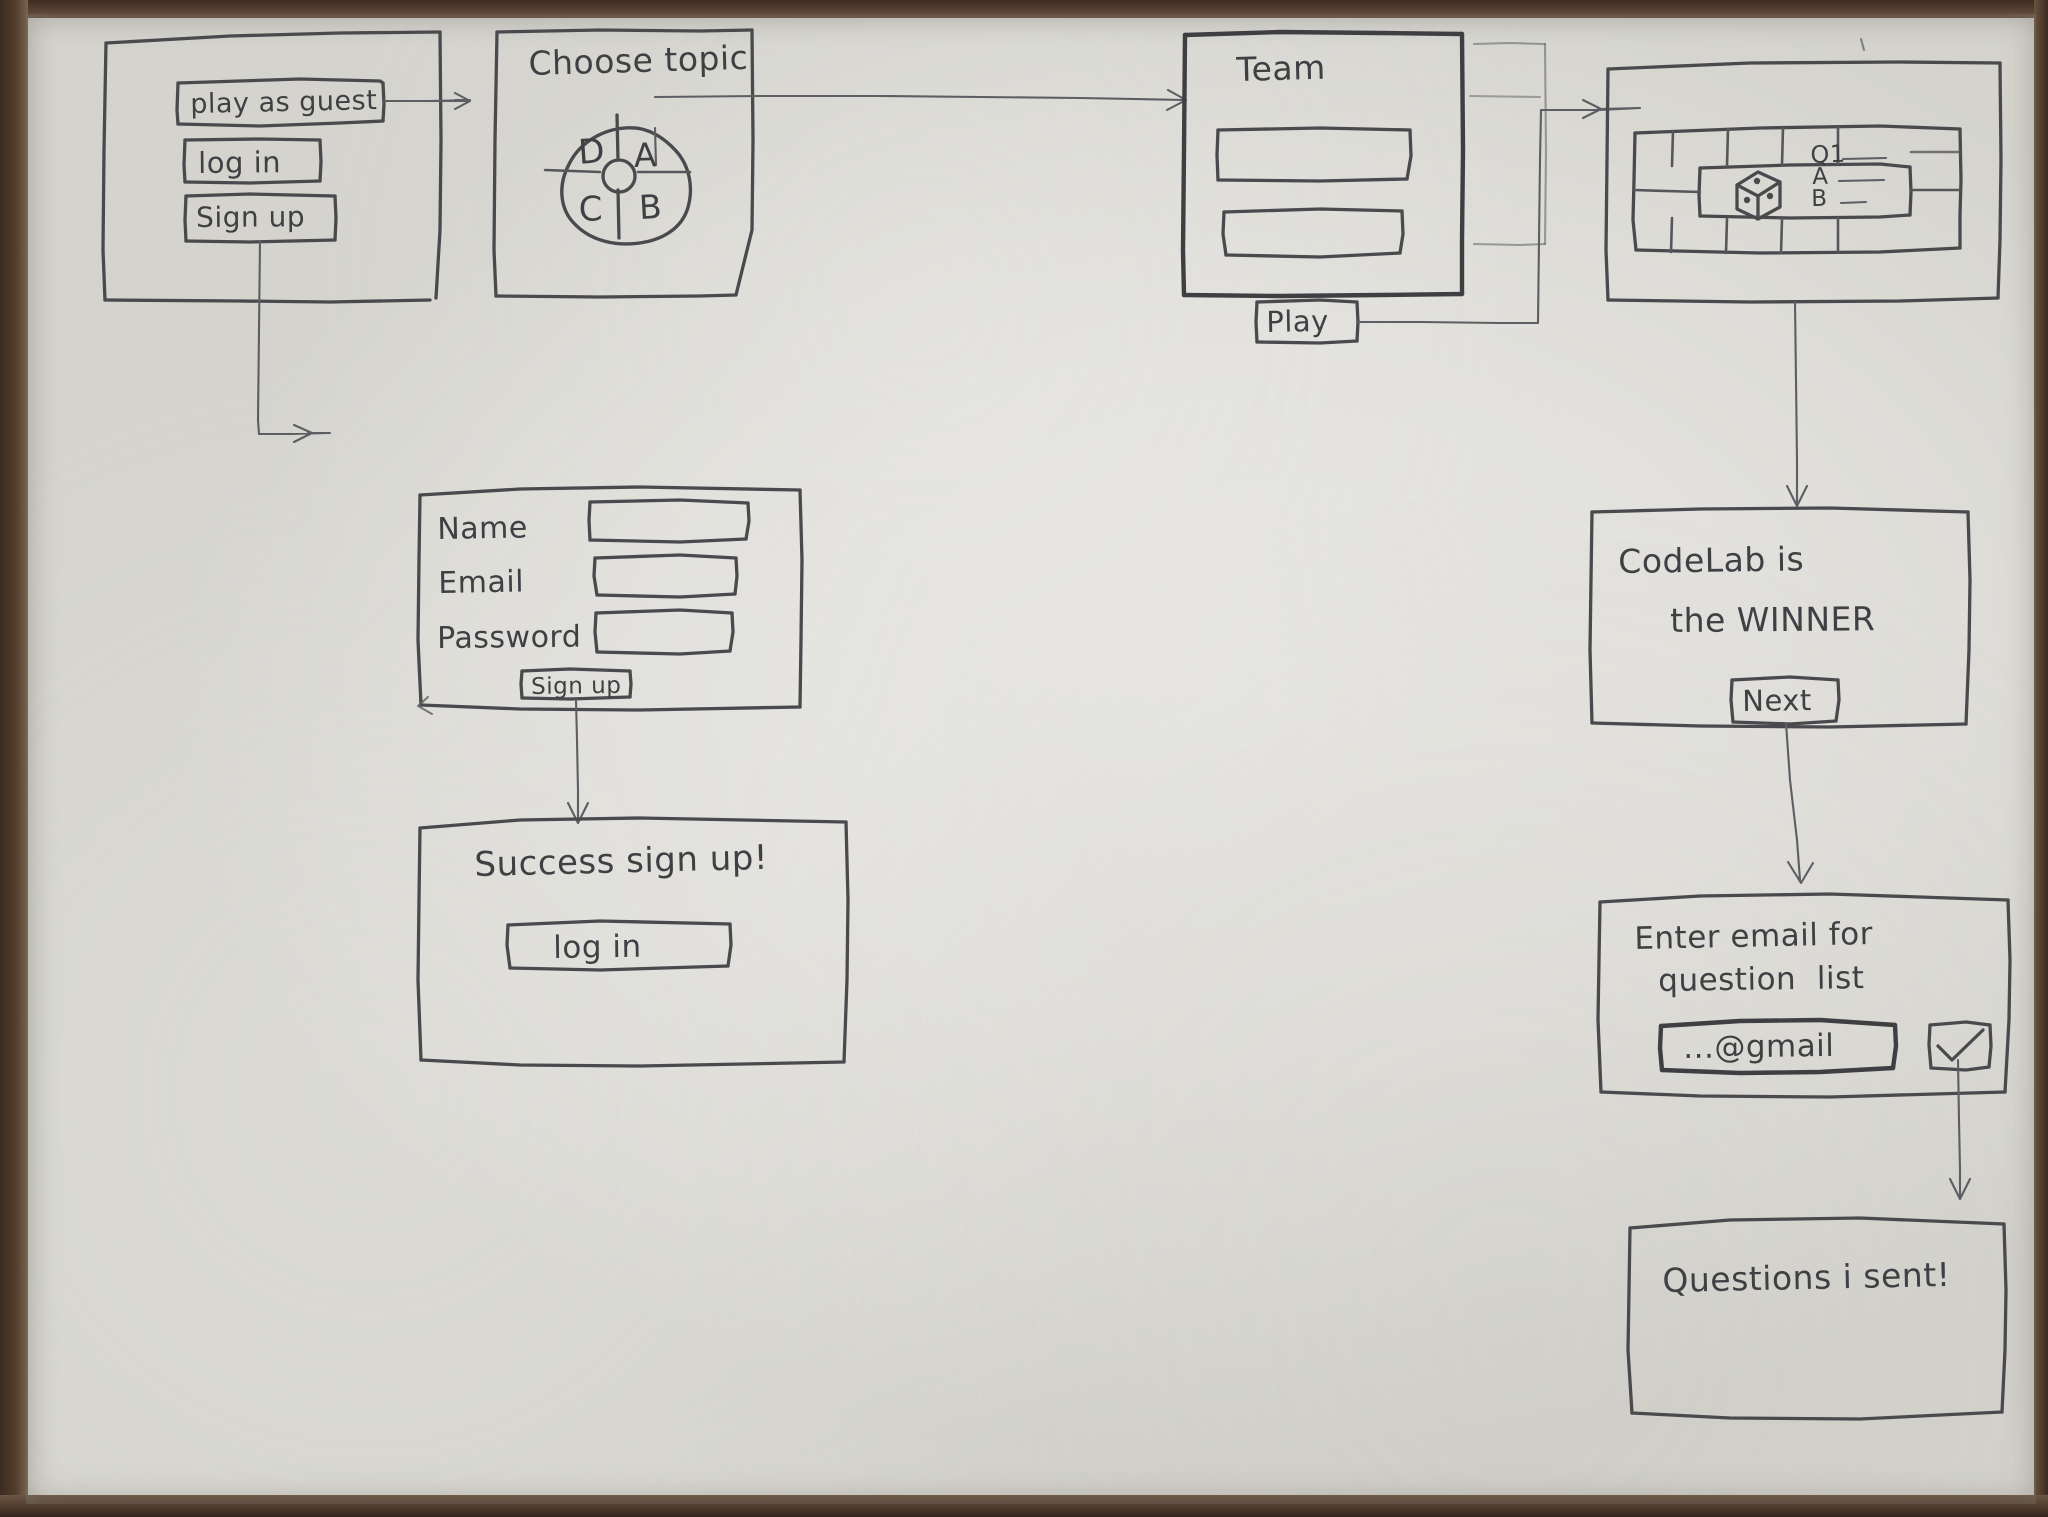 The image size is (2048, 1517). I want to click on email-input-value: ...@gmail, so click(1759, 1046).